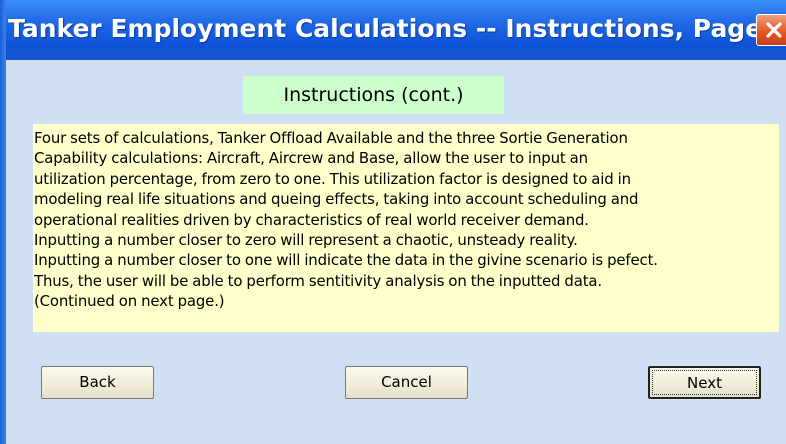 This screenshot has width=786, height=444. I want to click on close-icon, so click(774, 30).